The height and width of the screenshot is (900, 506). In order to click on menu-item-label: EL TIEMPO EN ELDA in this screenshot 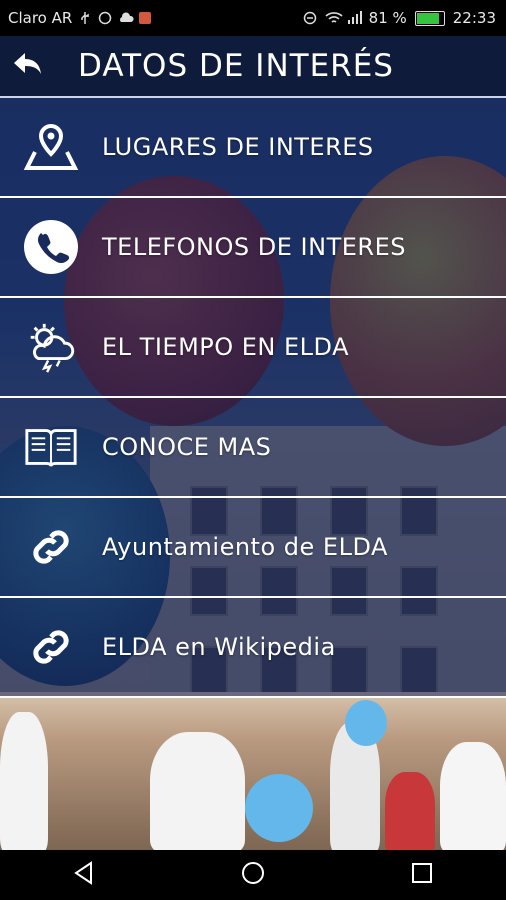, I will do `click(226, 347)`.